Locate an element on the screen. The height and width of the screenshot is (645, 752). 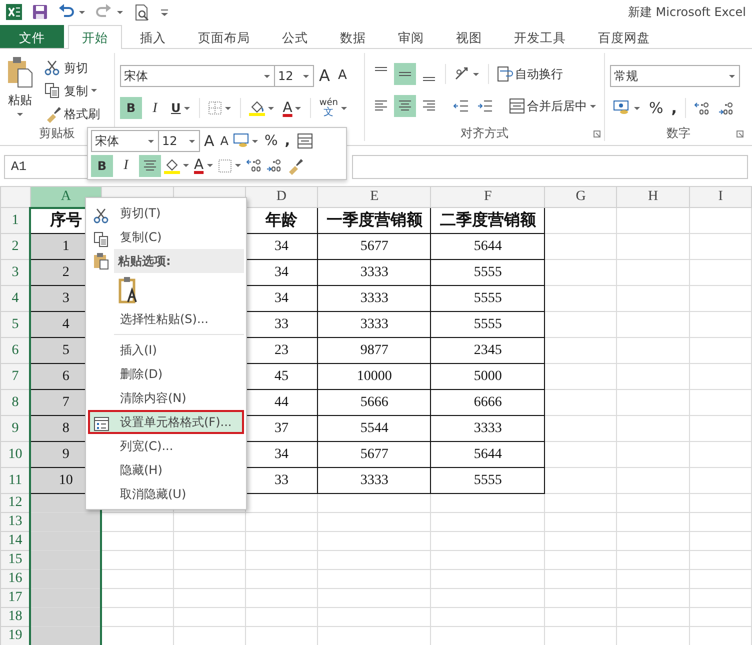
number-format-dropdown: 常规 is located at coordinates (675, 76).